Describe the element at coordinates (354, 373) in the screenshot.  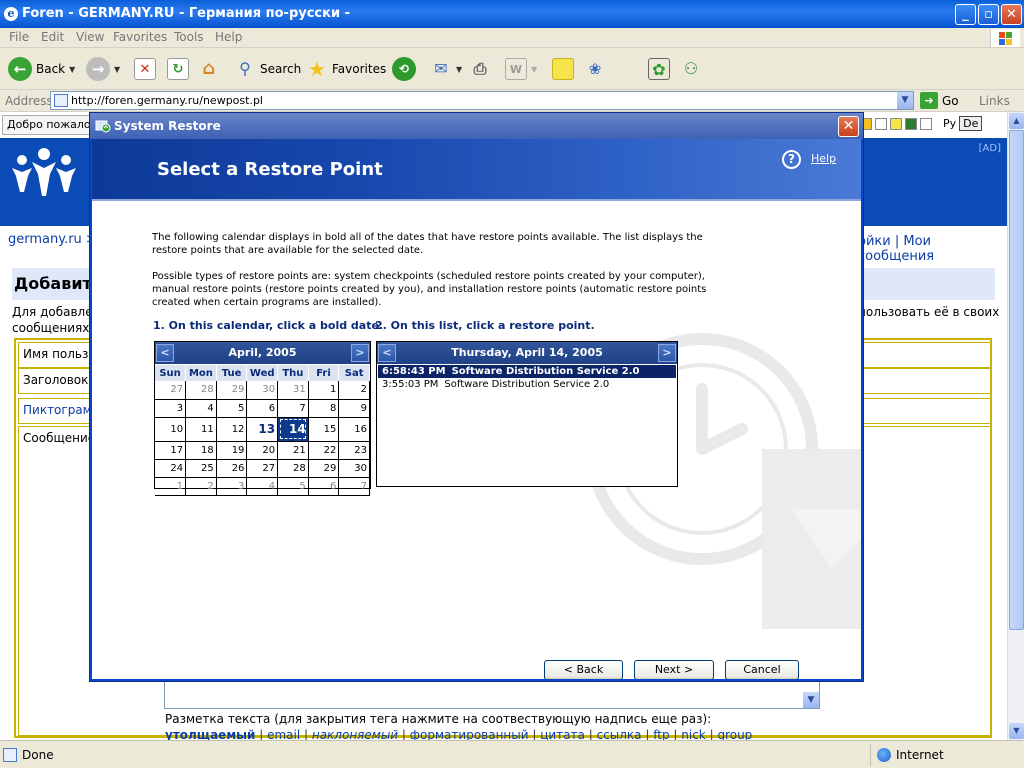
I see `calendar-weekday-header: Sat` at that location.